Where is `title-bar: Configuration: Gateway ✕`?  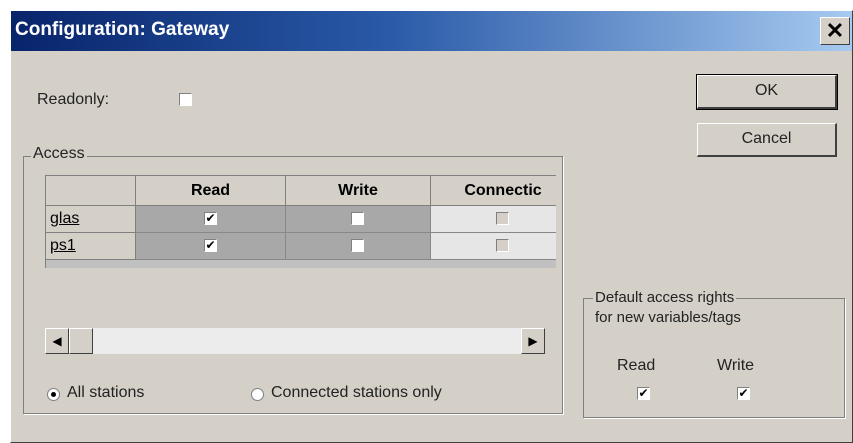
title-bar: Configuration: Gateway ✕ is located at coordinates (431, 31).